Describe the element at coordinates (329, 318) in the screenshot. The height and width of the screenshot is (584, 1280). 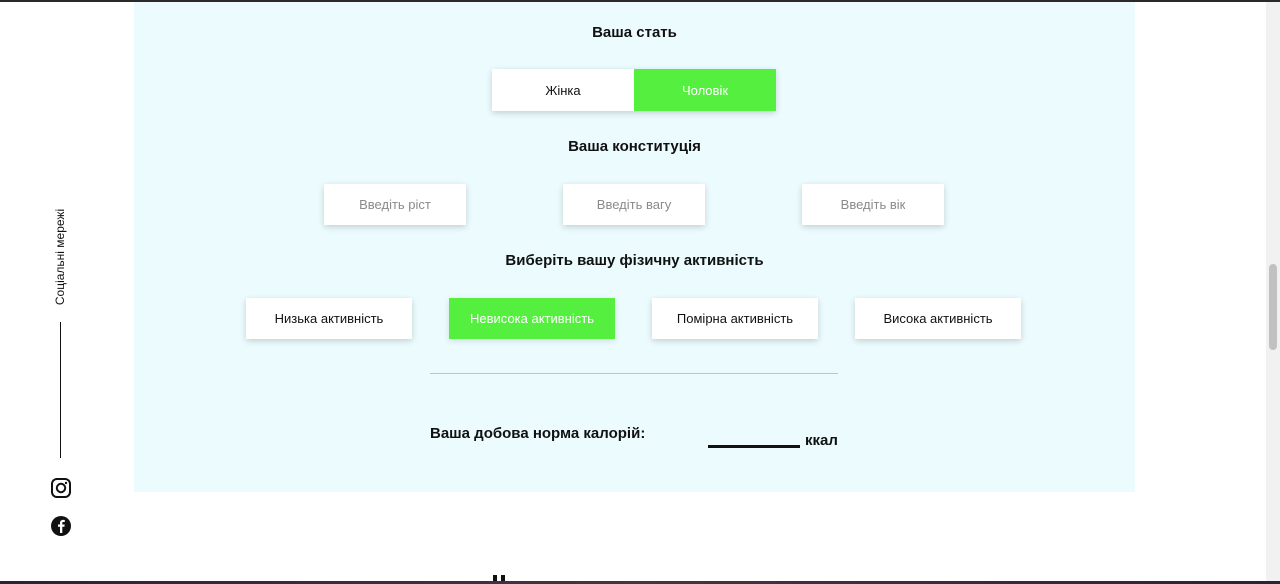
I see `activity-low-button: Низька активність` at that location.